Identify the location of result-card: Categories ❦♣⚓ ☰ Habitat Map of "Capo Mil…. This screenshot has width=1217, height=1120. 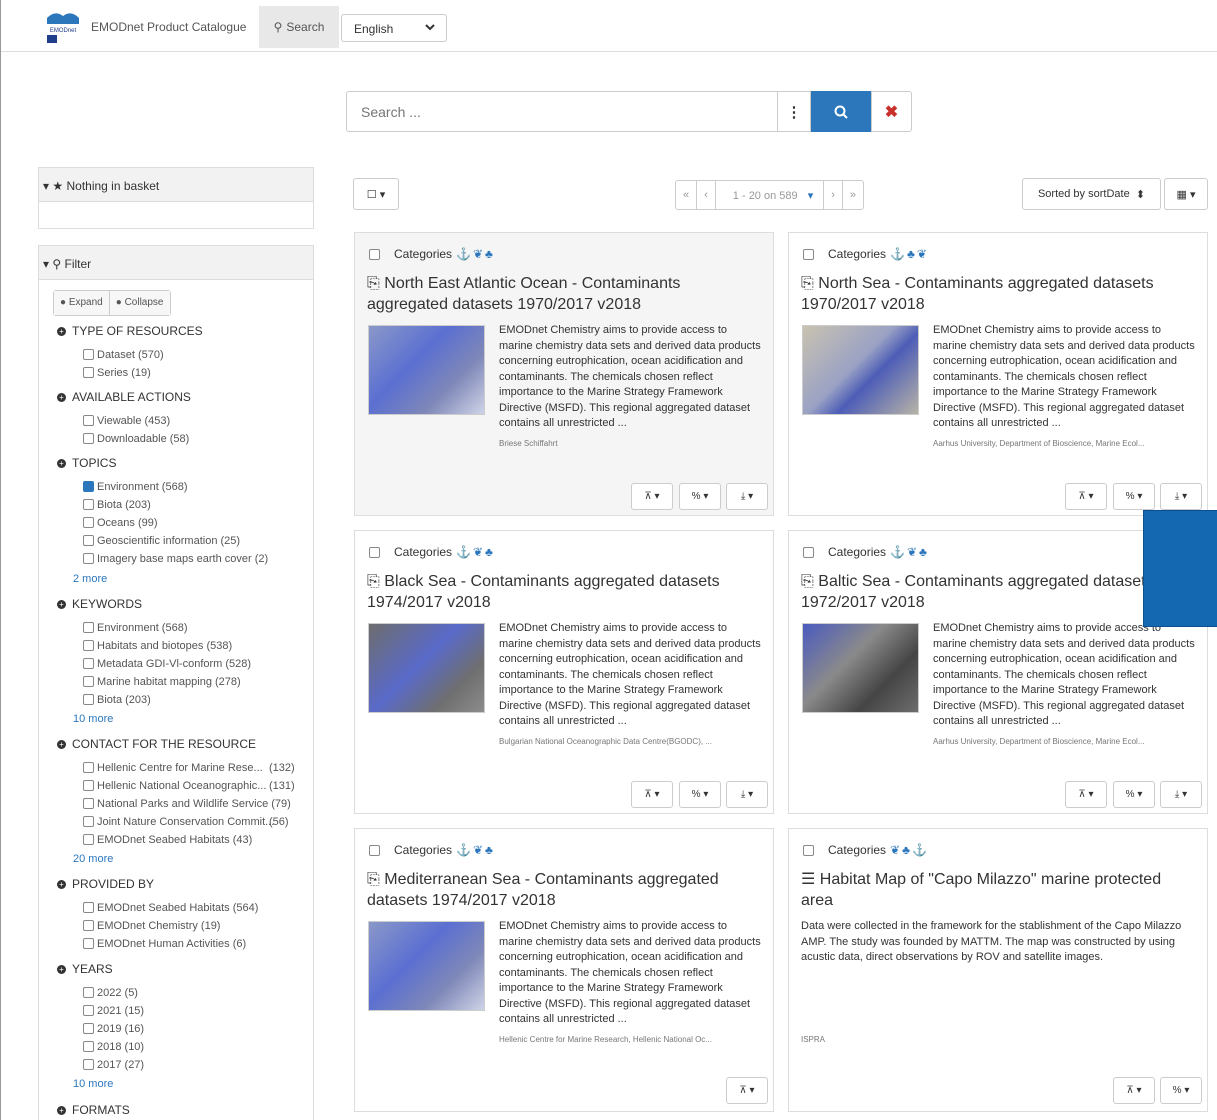
(998, 970).